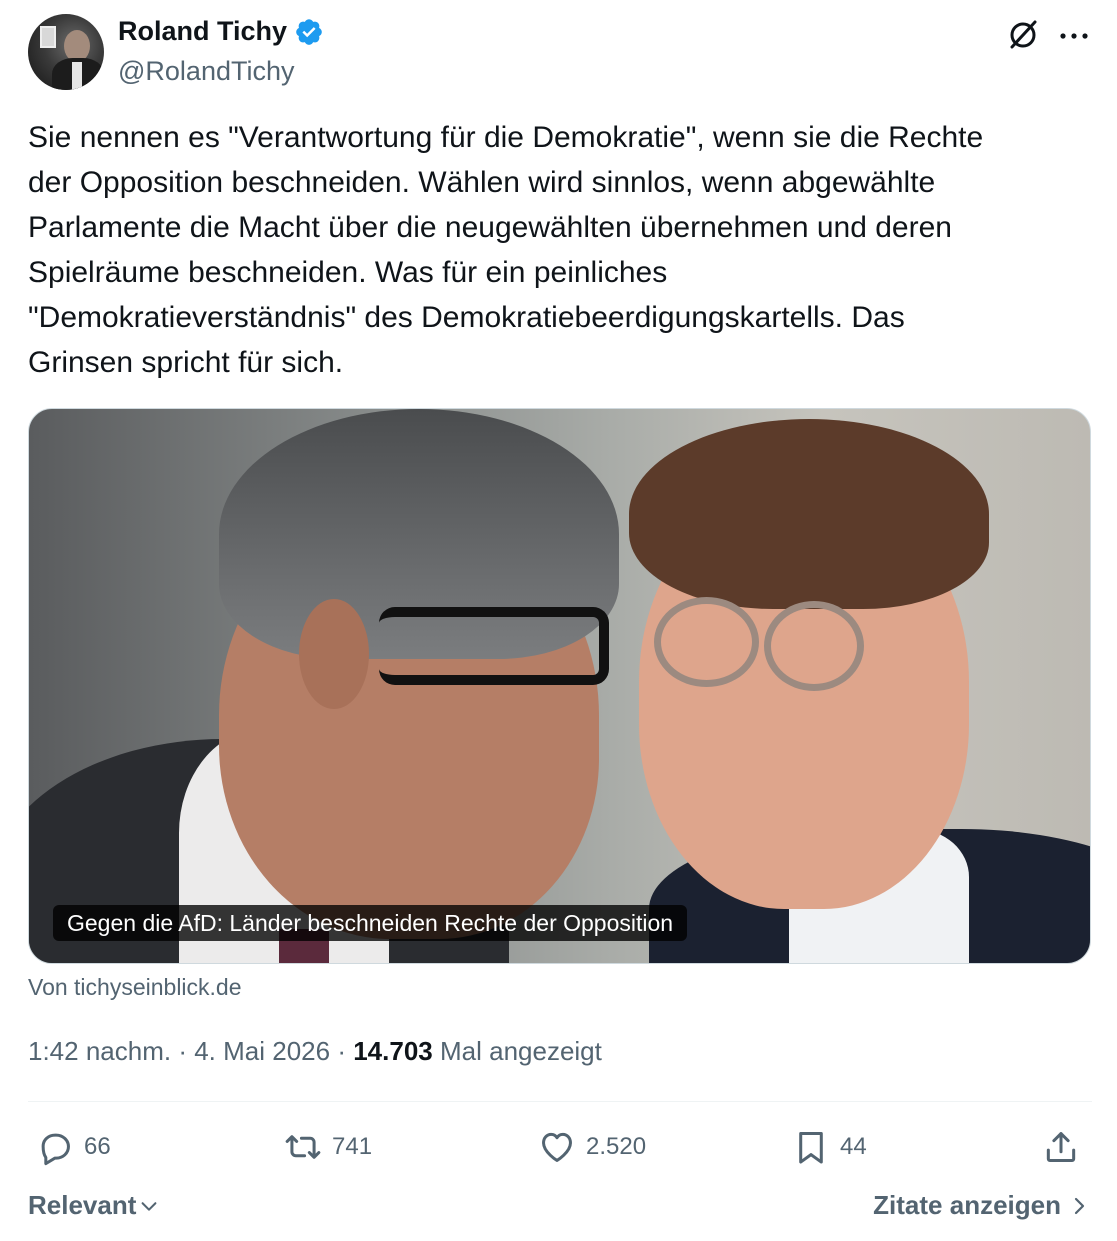 The width and height of the screenshot is (1117, 1241). What do you see at coordinates (99, 1051) in the screenshot?
I see `tweet-time: 1:42 nachm.` at bounding box center [99, 1051].